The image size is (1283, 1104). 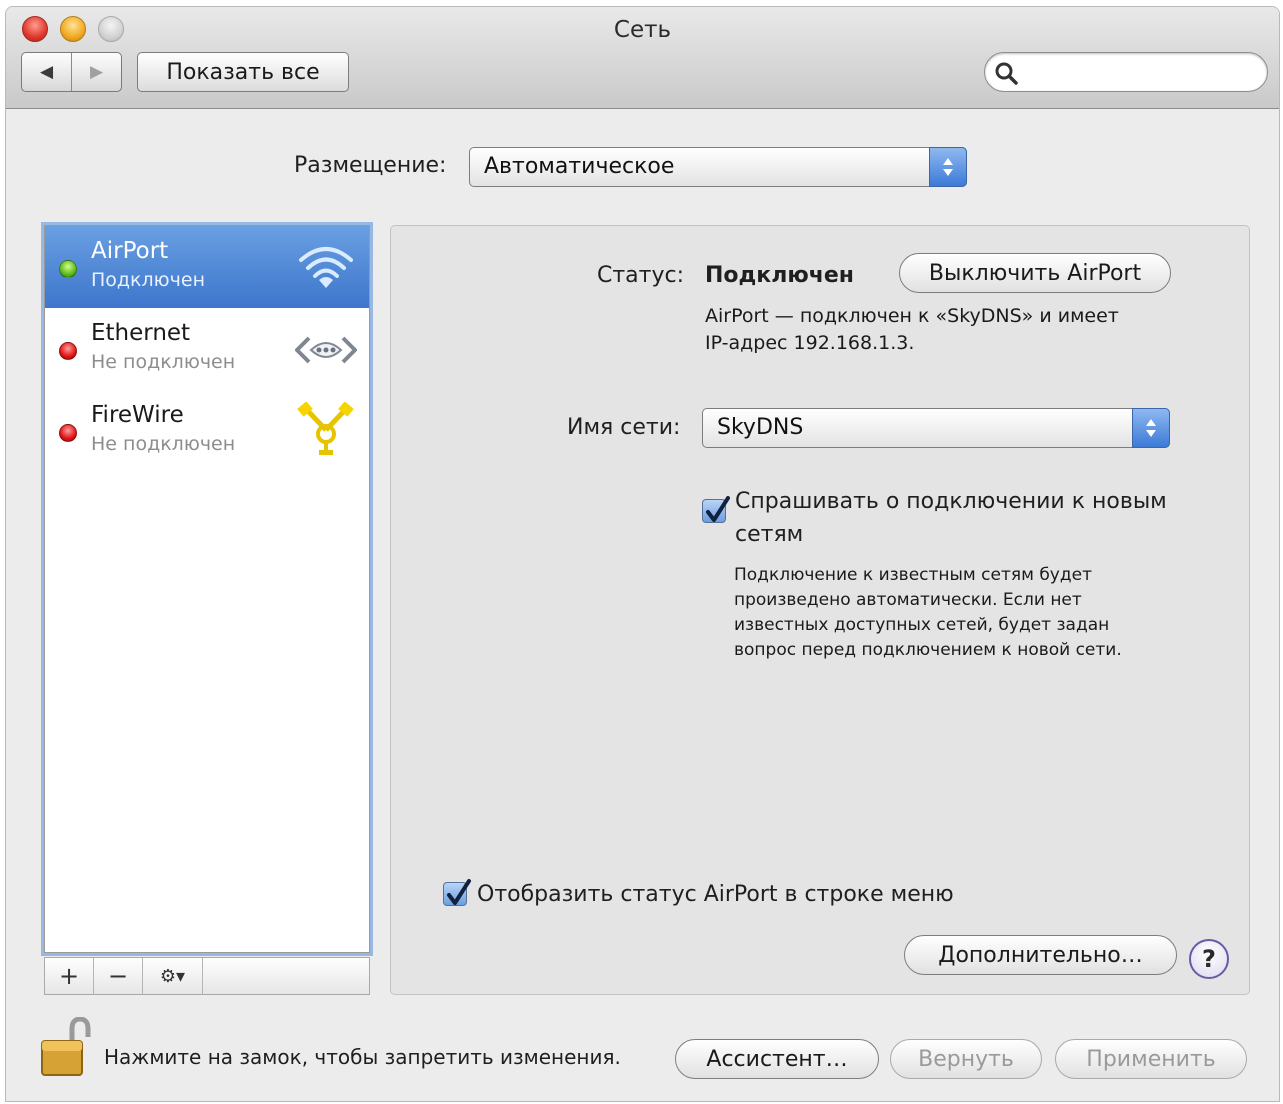 What do you see at coordinates (642, 30) in the screenshot?
I see `window-title: Сеть` at bounding box center [642, 30].